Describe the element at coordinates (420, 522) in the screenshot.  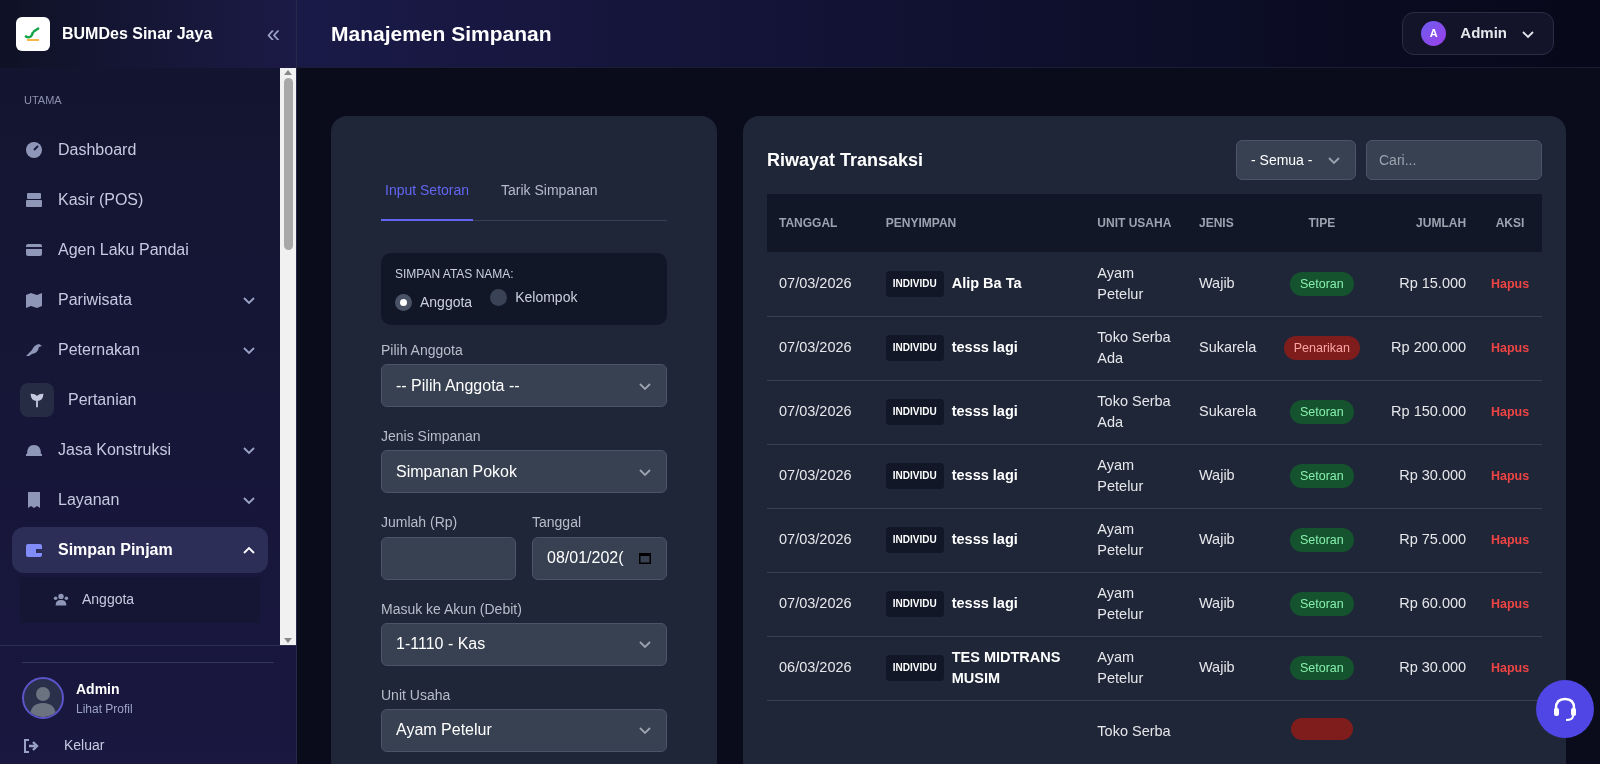
I see `field-label: Jumlah (Rp)` at that location.